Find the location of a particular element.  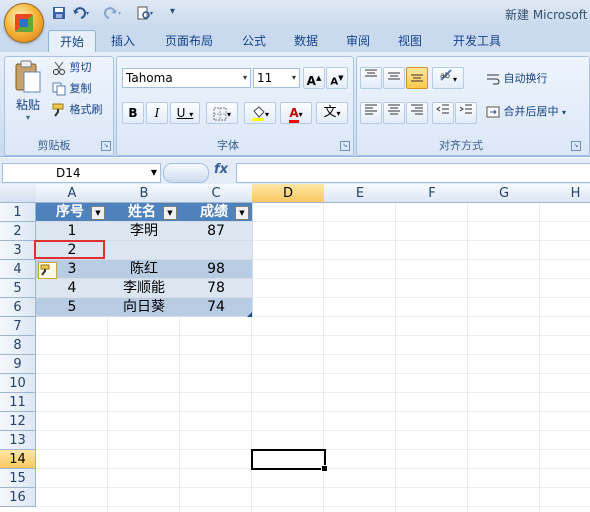

tab-developer: 开发工具 is located at coordinates (477, 41).